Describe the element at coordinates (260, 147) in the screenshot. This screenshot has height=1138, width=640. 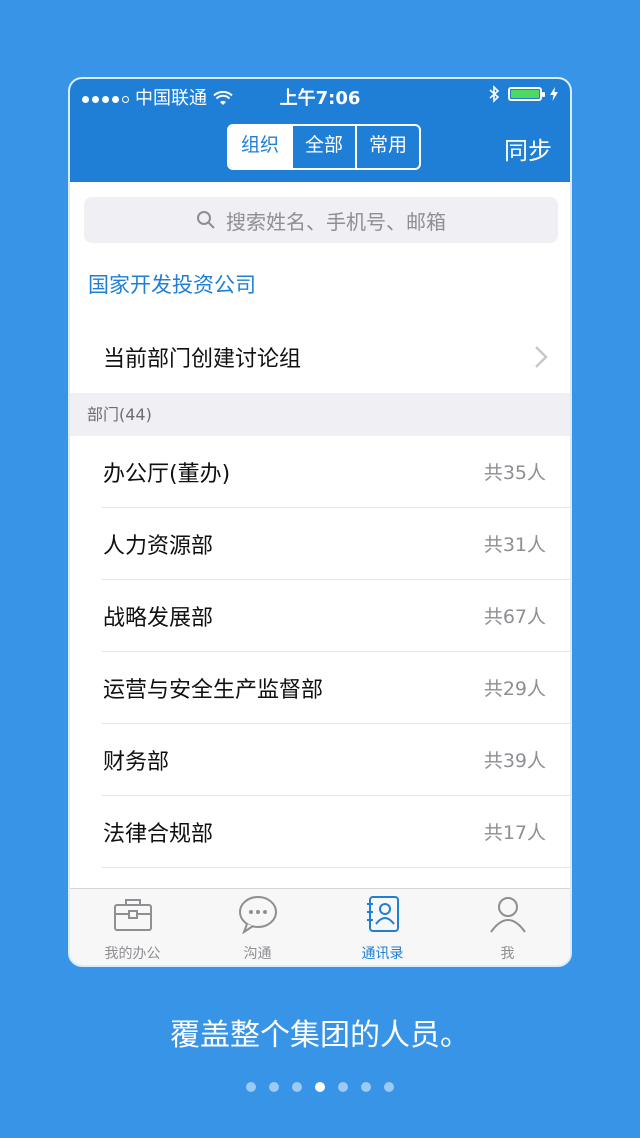
I see `tab-organization: 组织` at that location.